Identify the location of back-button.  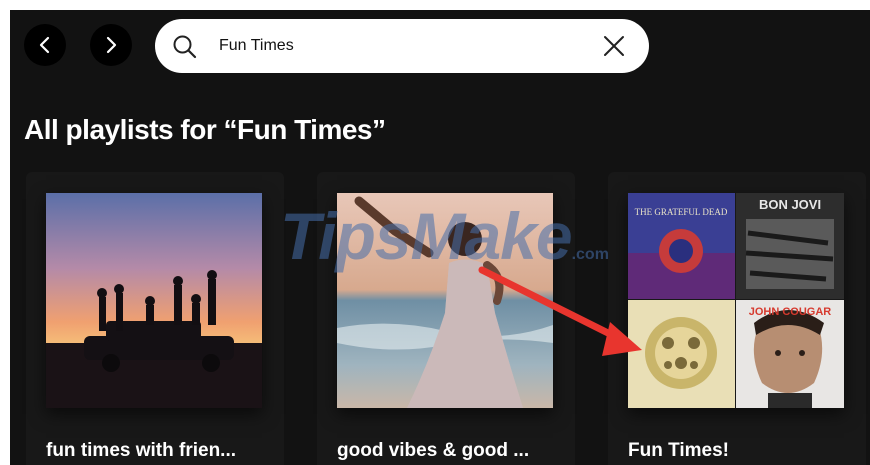
(45, 45).